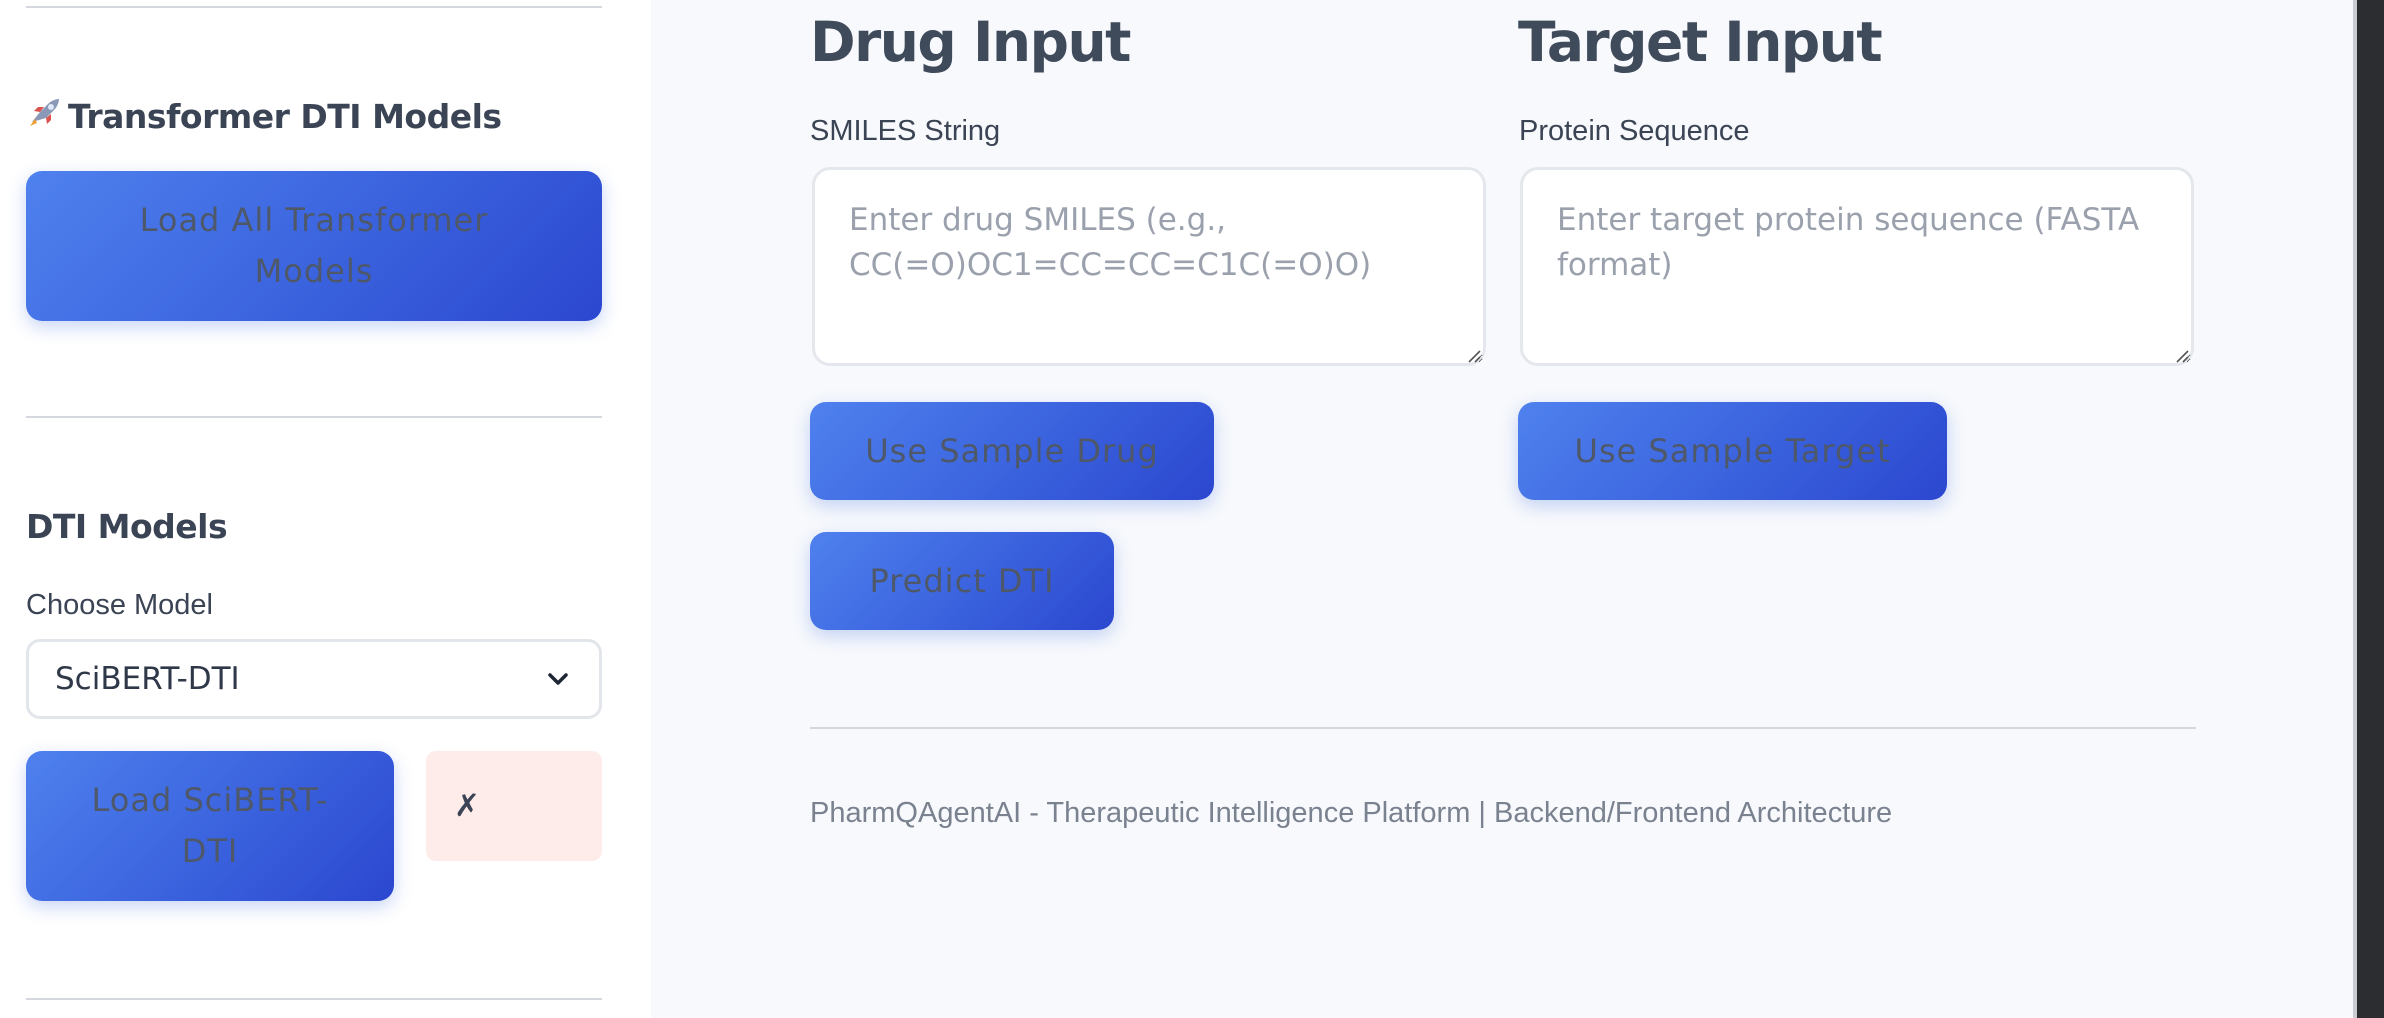  Describe the element at coordinates (2368, 509) in the screenshot. I see `scrollbar` at that location.